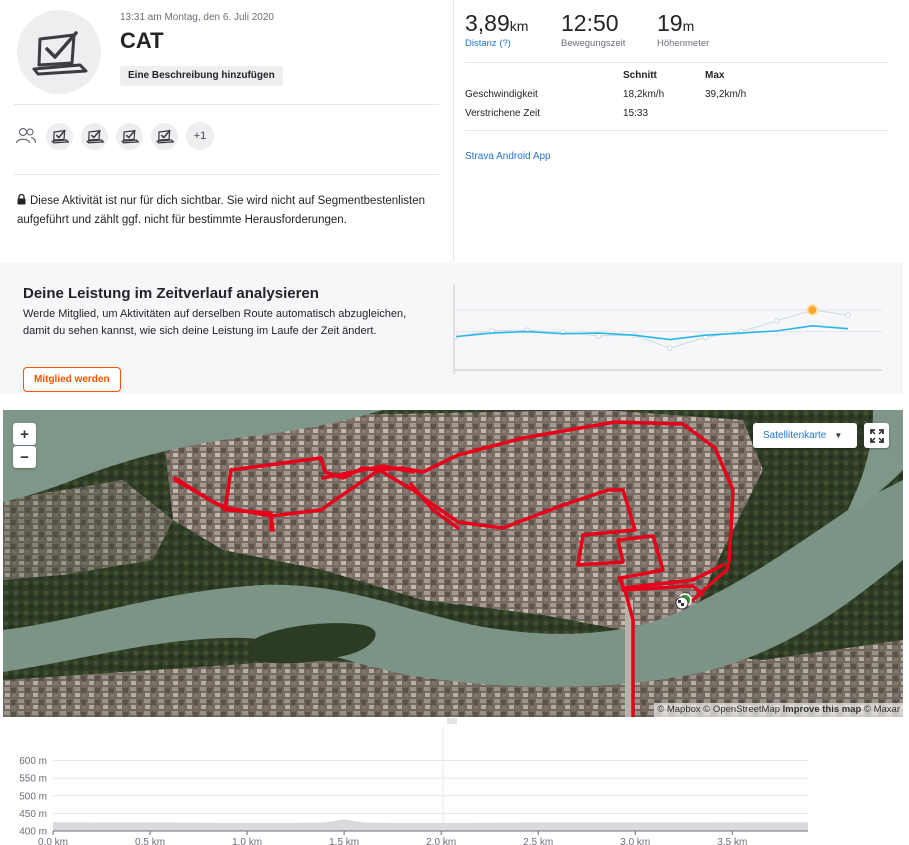 This screenshot has height=845, width=909. What do you see at coordinates (822, 709) in the screenshot?
I see `improve-map-link: Improve this map` at bounding box center [822, 709].